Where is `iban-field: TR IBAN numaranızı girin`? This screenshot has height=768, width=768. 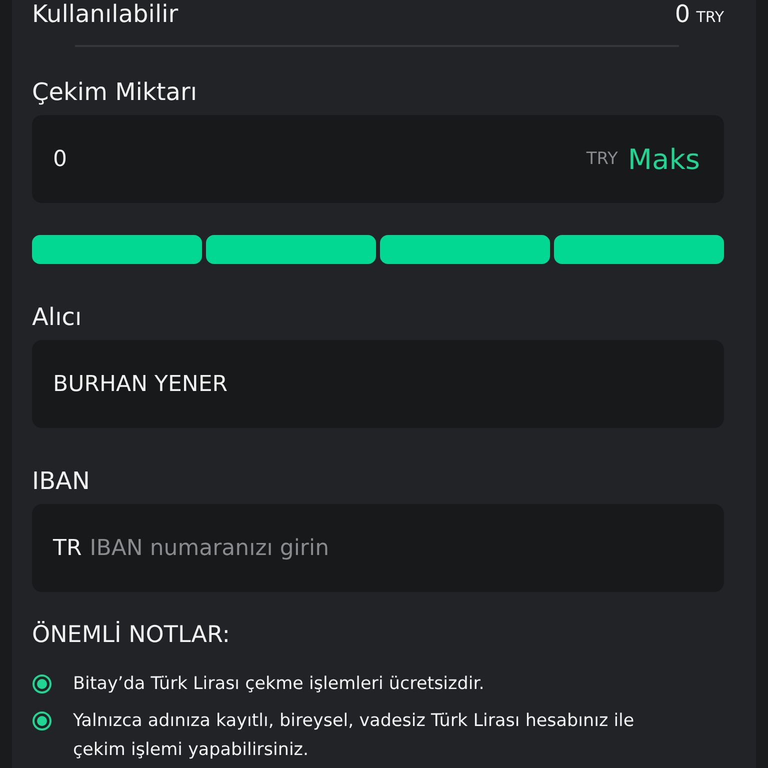
iban-field: TR IBAN numaranızı girin is located at coordinates (378, 548).